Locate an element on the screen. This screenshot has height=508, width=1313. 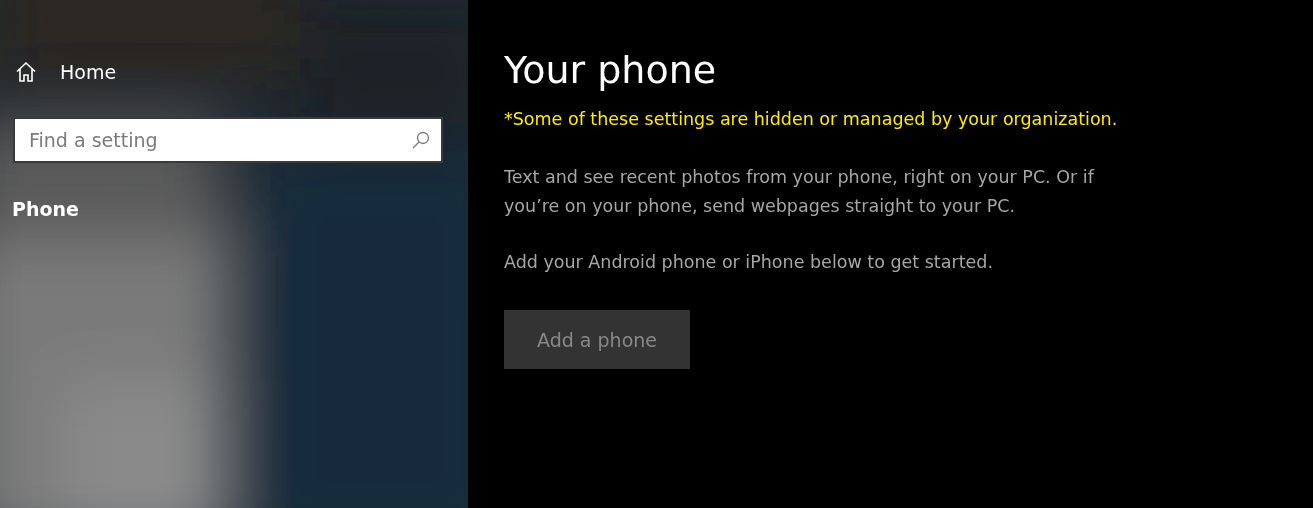
description-text: Add your Android phone or iPhone below to get started. is located at coordinates (749, 262).